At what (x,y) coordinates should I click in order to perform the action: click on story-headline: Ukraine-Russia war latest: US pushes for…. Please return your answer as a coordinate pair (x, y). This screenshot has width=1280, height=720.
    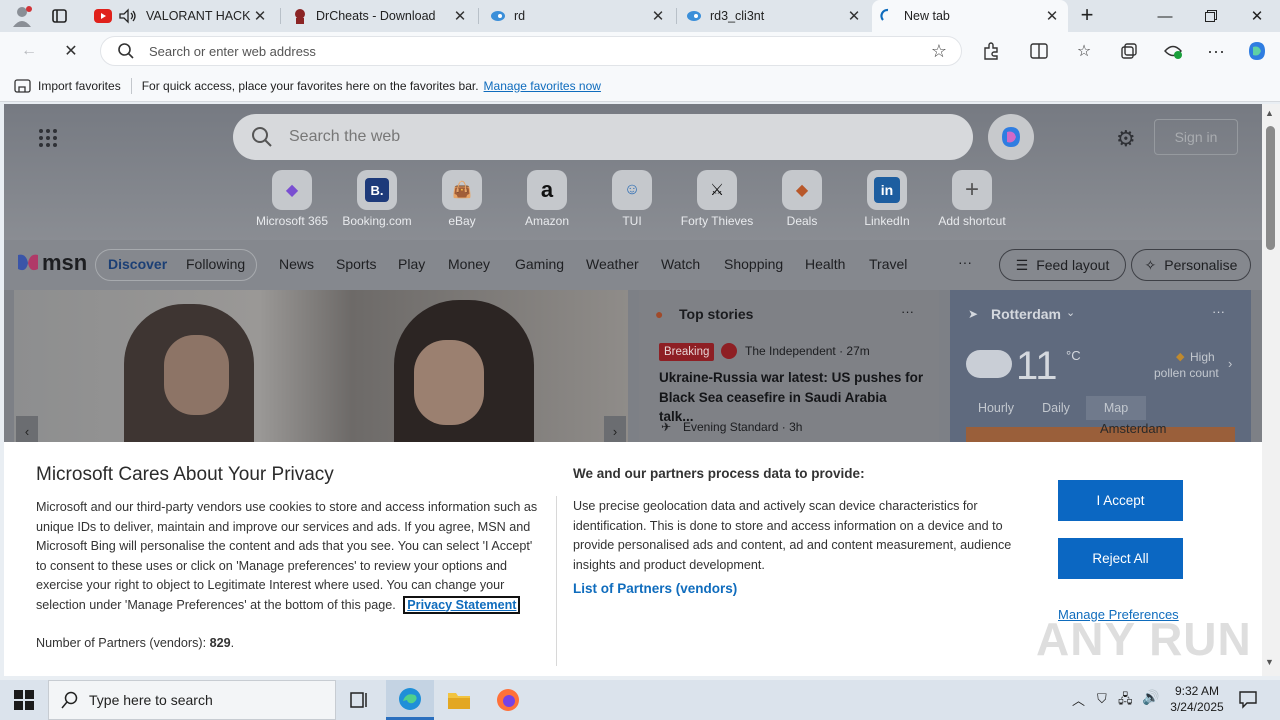
    Looking at the image, I should click on (791, 397).